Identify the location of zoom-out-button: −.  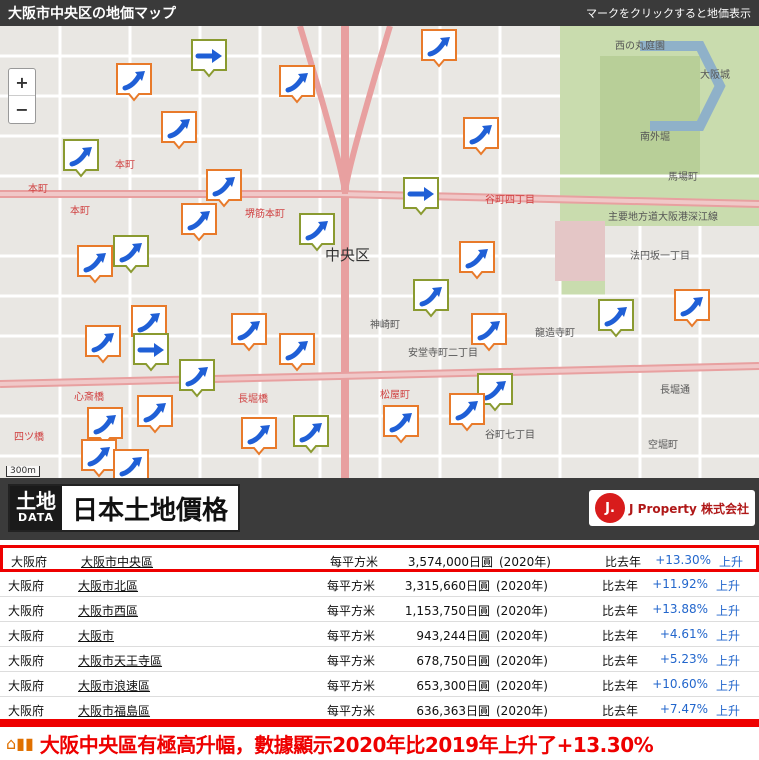
(22, 109).